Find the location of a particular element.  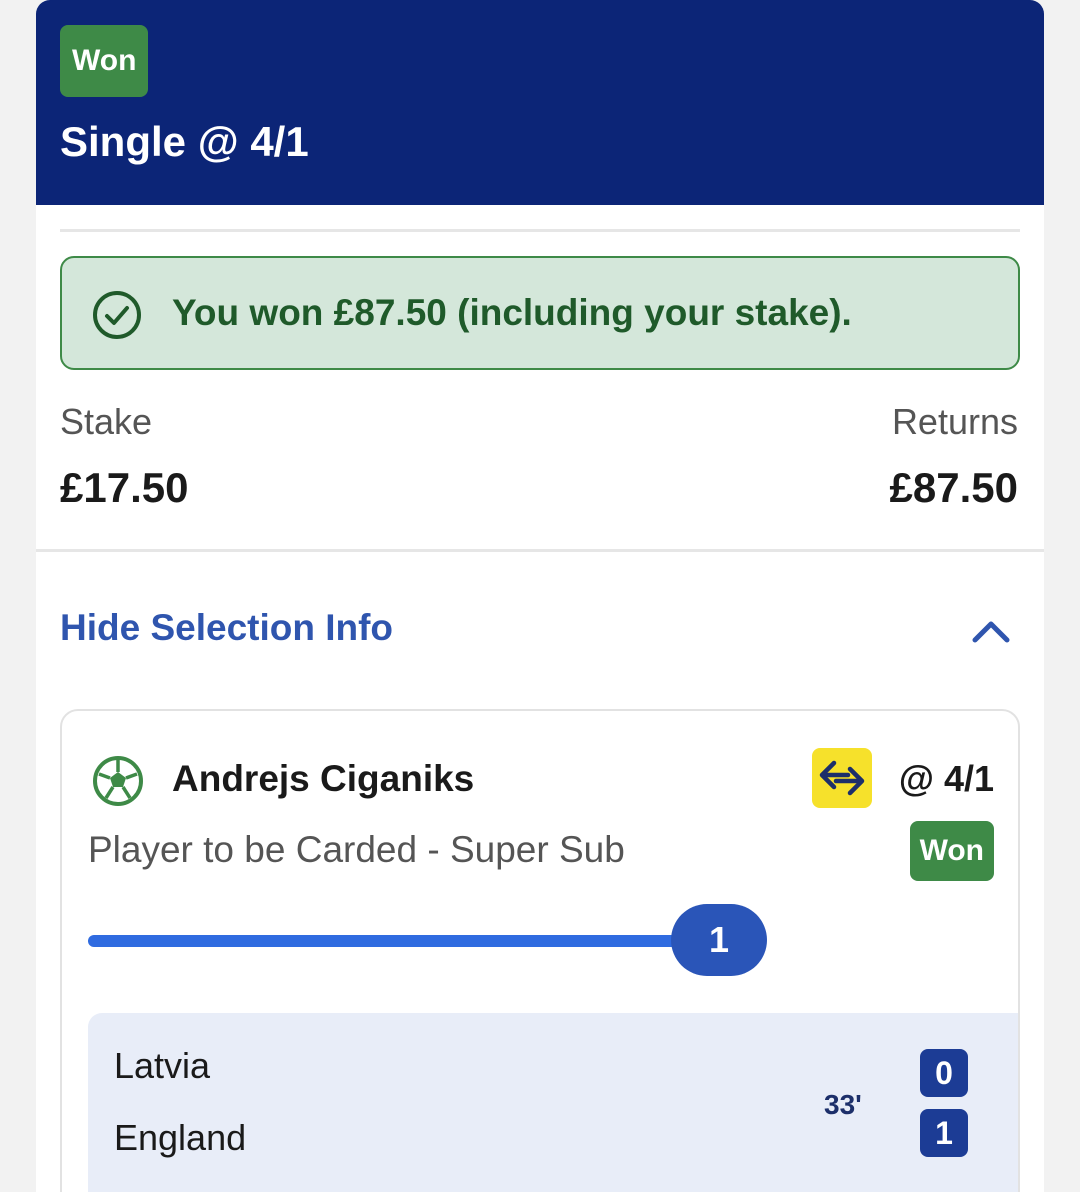

bet-status-badge: Won is located at coordinates (104, 61).